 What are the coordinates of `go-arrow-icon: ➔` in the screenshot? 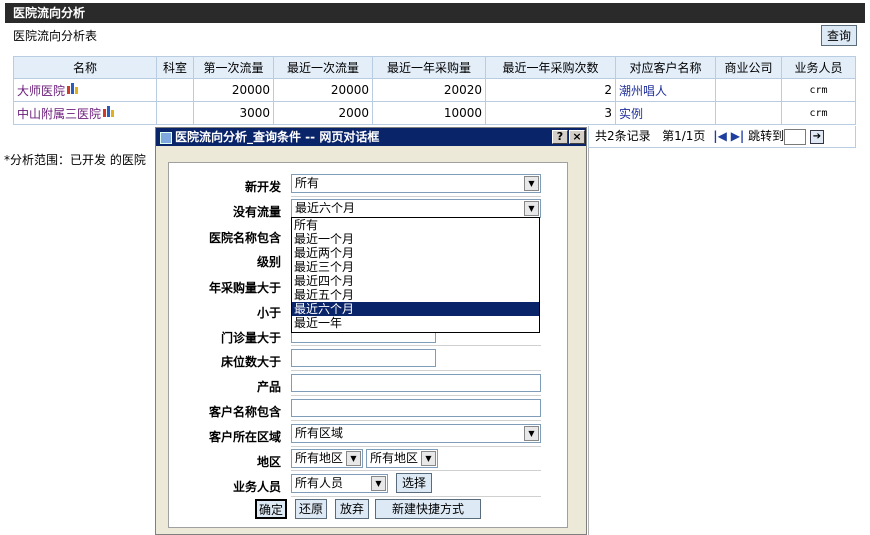 It's located at (817, 136).